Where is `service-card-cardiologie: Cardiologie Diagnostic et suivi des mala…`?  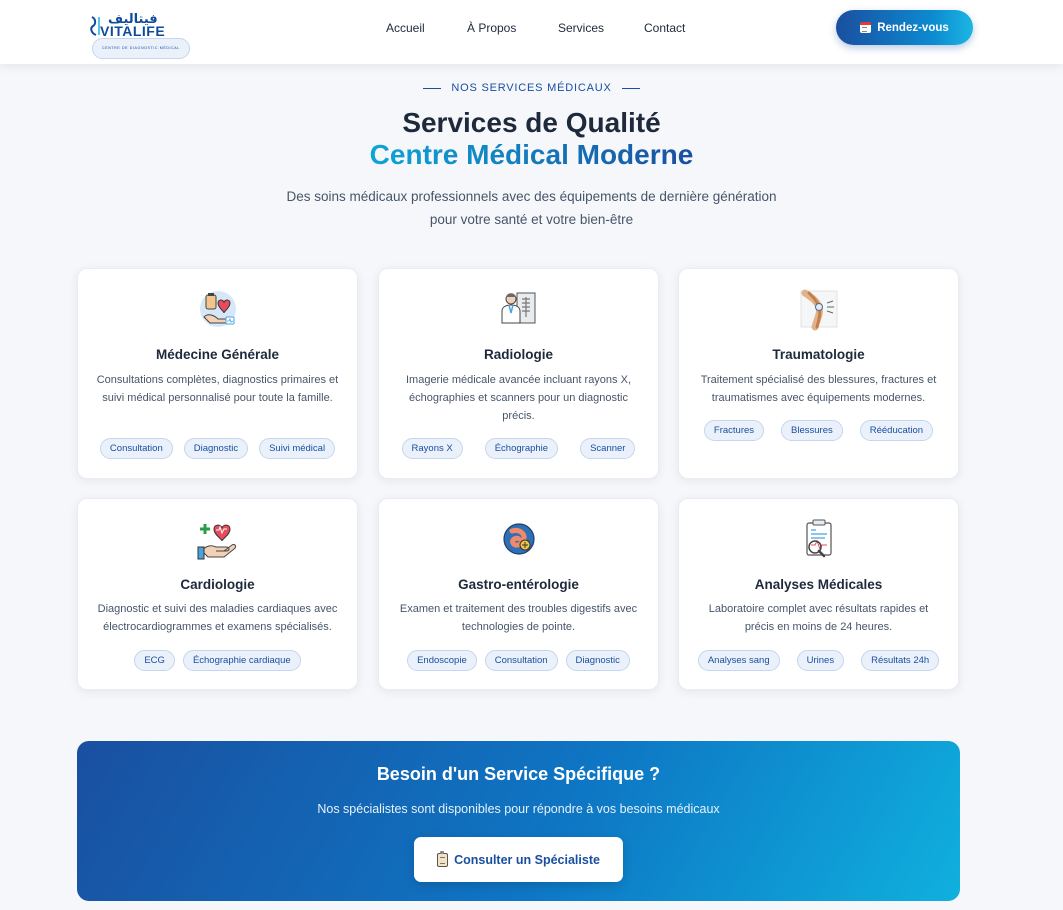
service-card-cardiologie: Cardiologie Diagnostic et suivi des mala… is located at coordinates (217, 594).